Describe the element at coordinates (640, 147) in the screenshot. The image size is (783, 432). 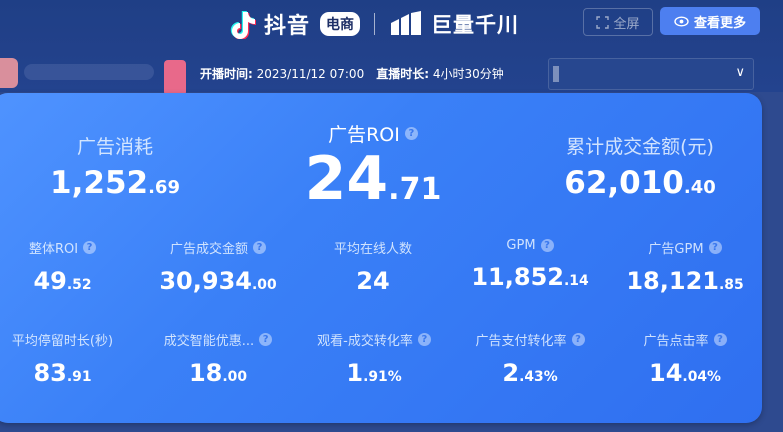
I see `gmv-label: 累计成交金额(元)` at that location.